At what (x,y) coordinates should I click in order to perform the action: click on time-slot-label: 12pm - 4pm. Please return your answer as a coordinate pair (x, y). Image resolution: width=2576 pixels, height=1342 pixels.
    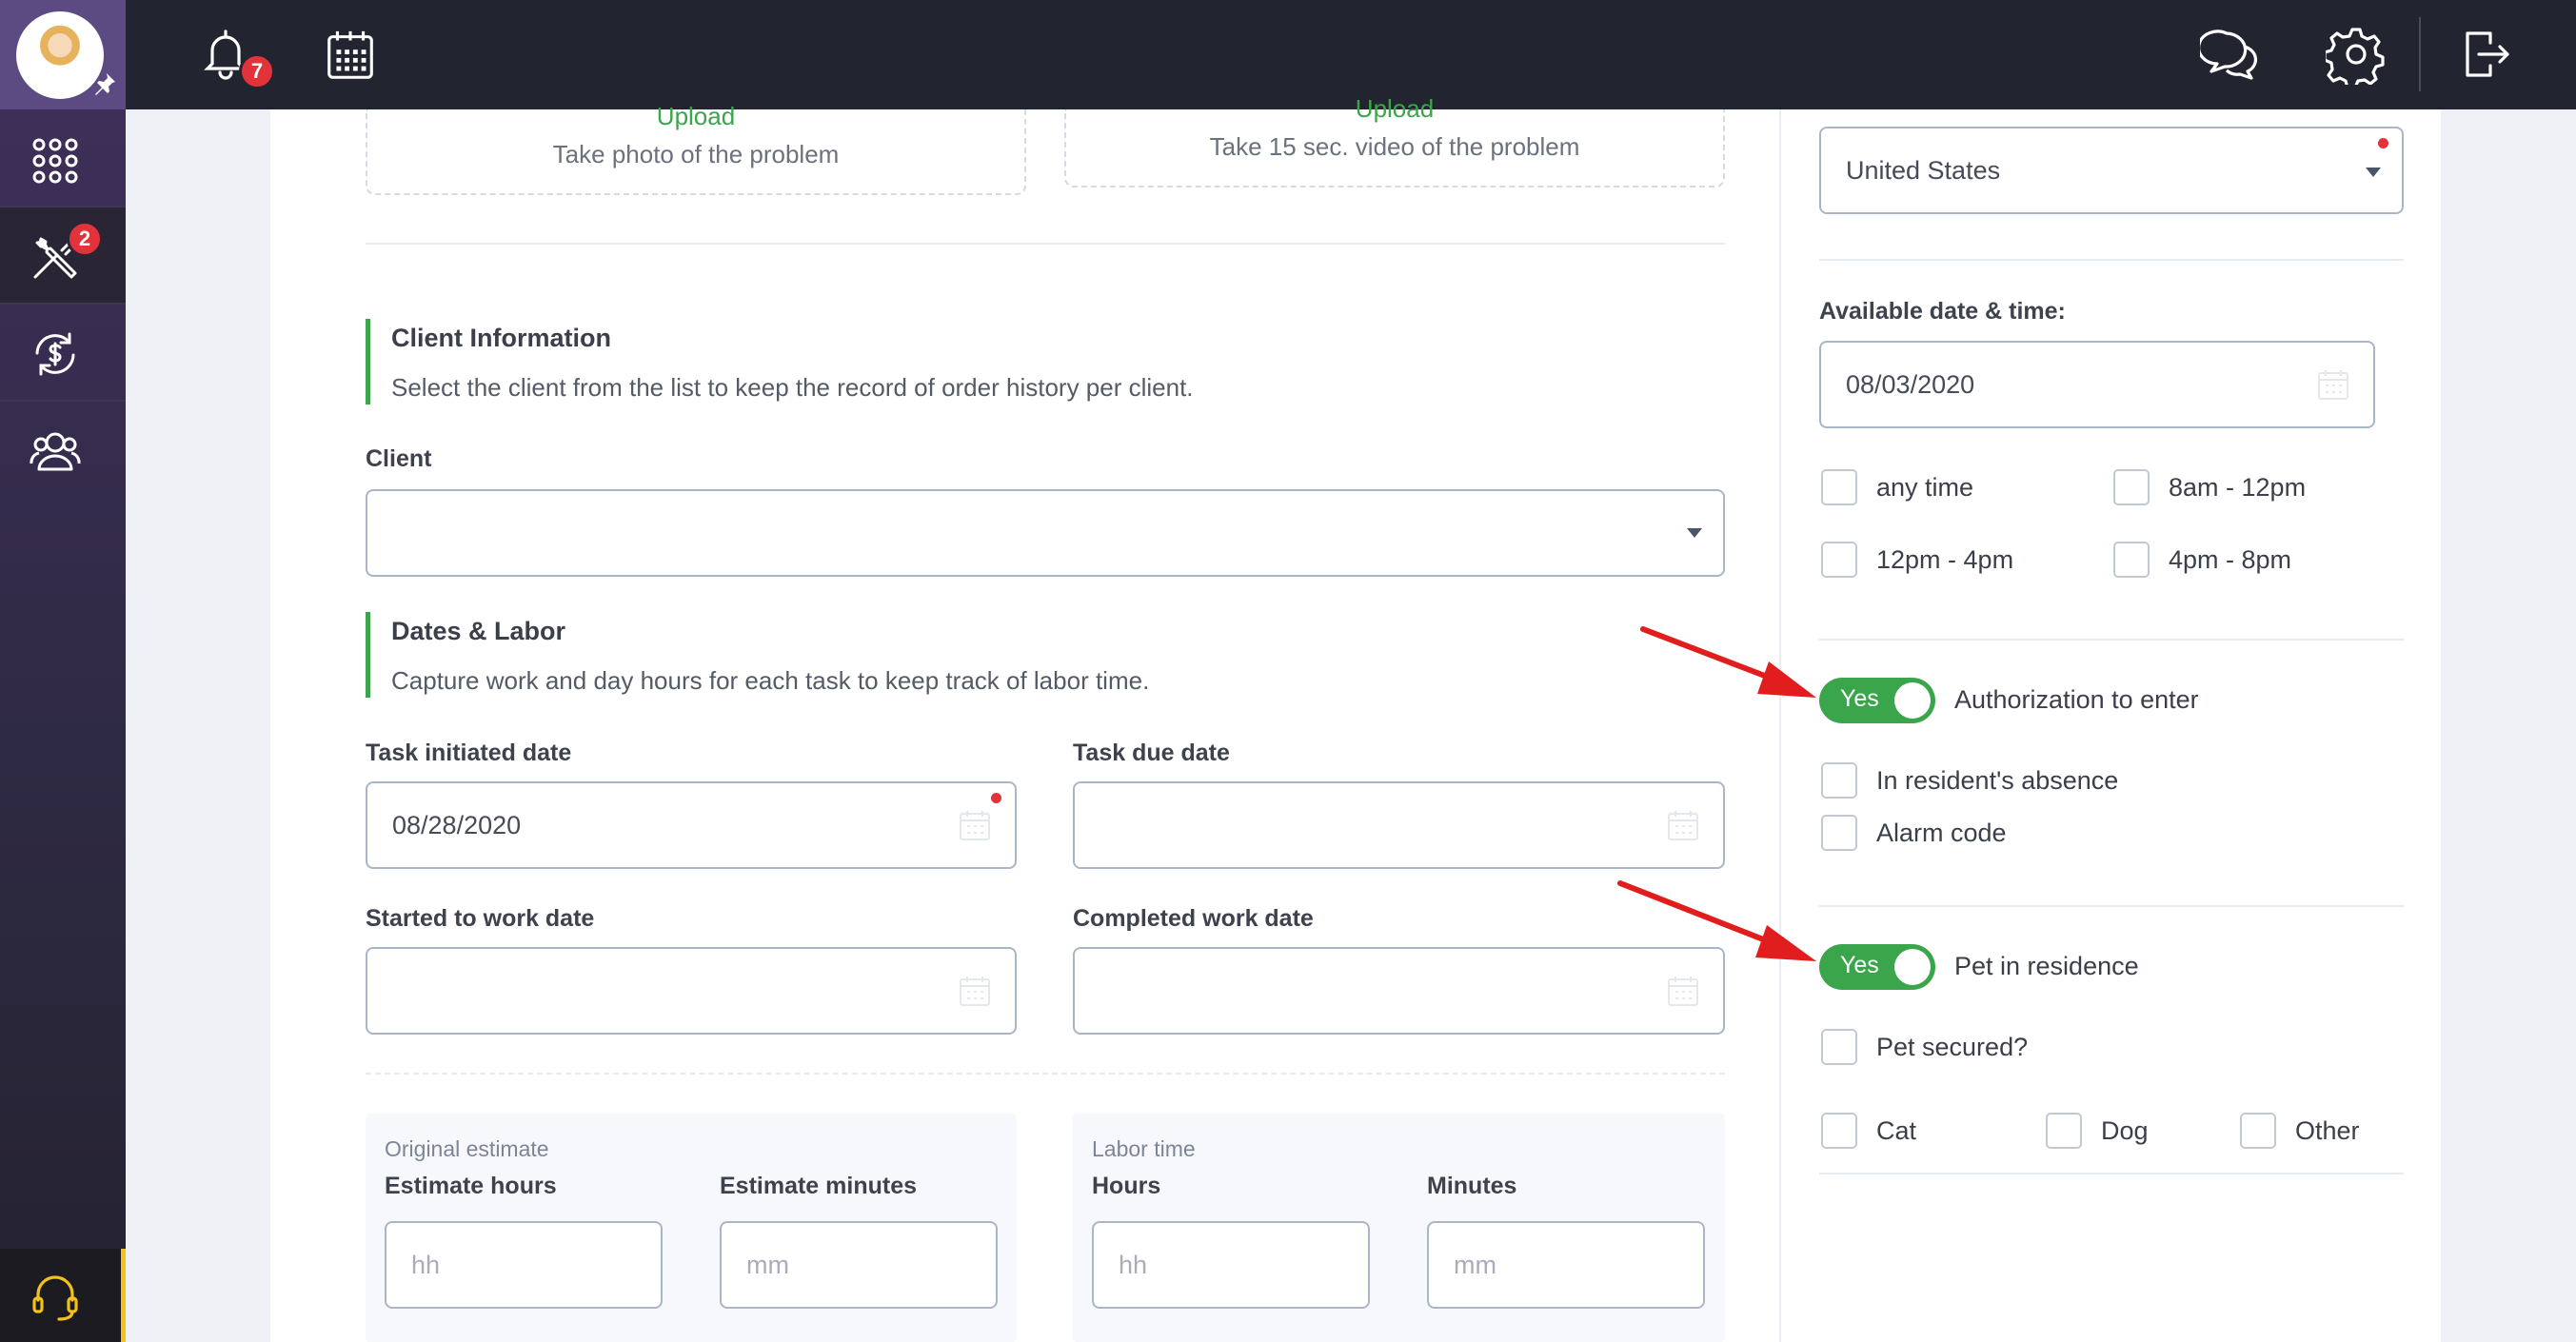
    Looking at the image, I should click on (1945, 559).